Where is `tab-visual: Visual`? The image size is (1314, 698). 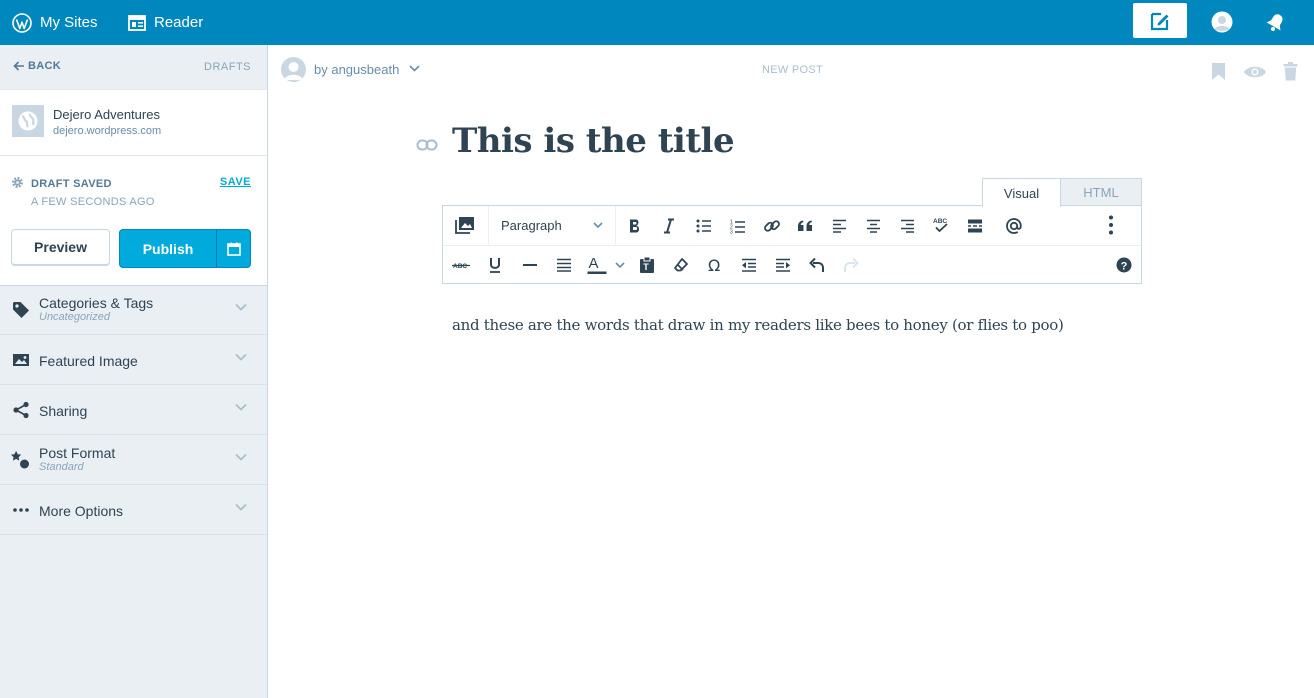
tab-visual: Visual is located at coordinates (1021, 192).